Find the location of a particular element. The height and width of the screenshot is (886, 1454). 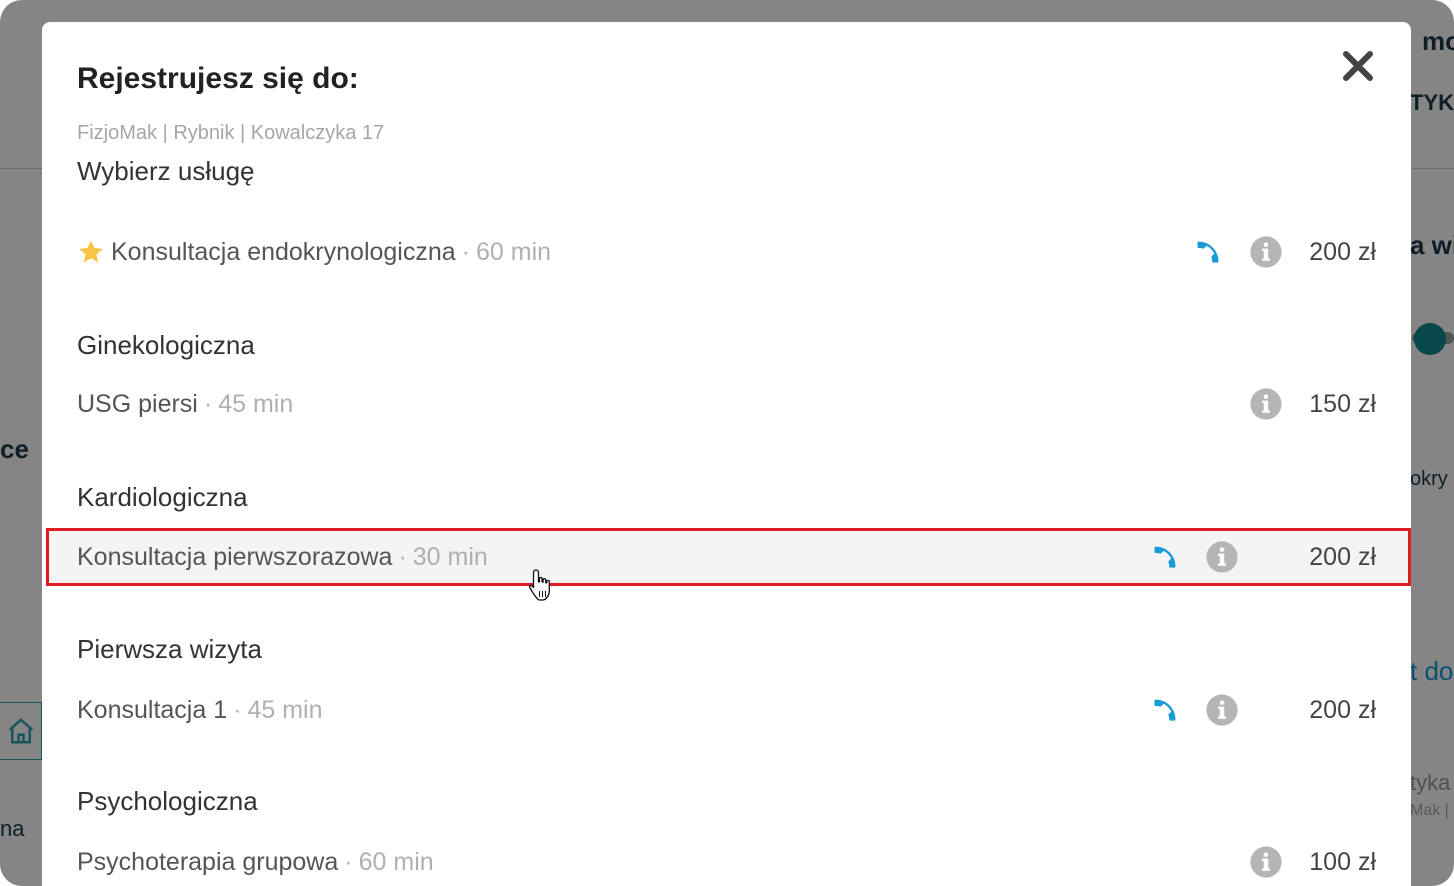

location-text: FizjoMak | Rybnik | Kowalczyka 17 is located at coordinates (231, 133).